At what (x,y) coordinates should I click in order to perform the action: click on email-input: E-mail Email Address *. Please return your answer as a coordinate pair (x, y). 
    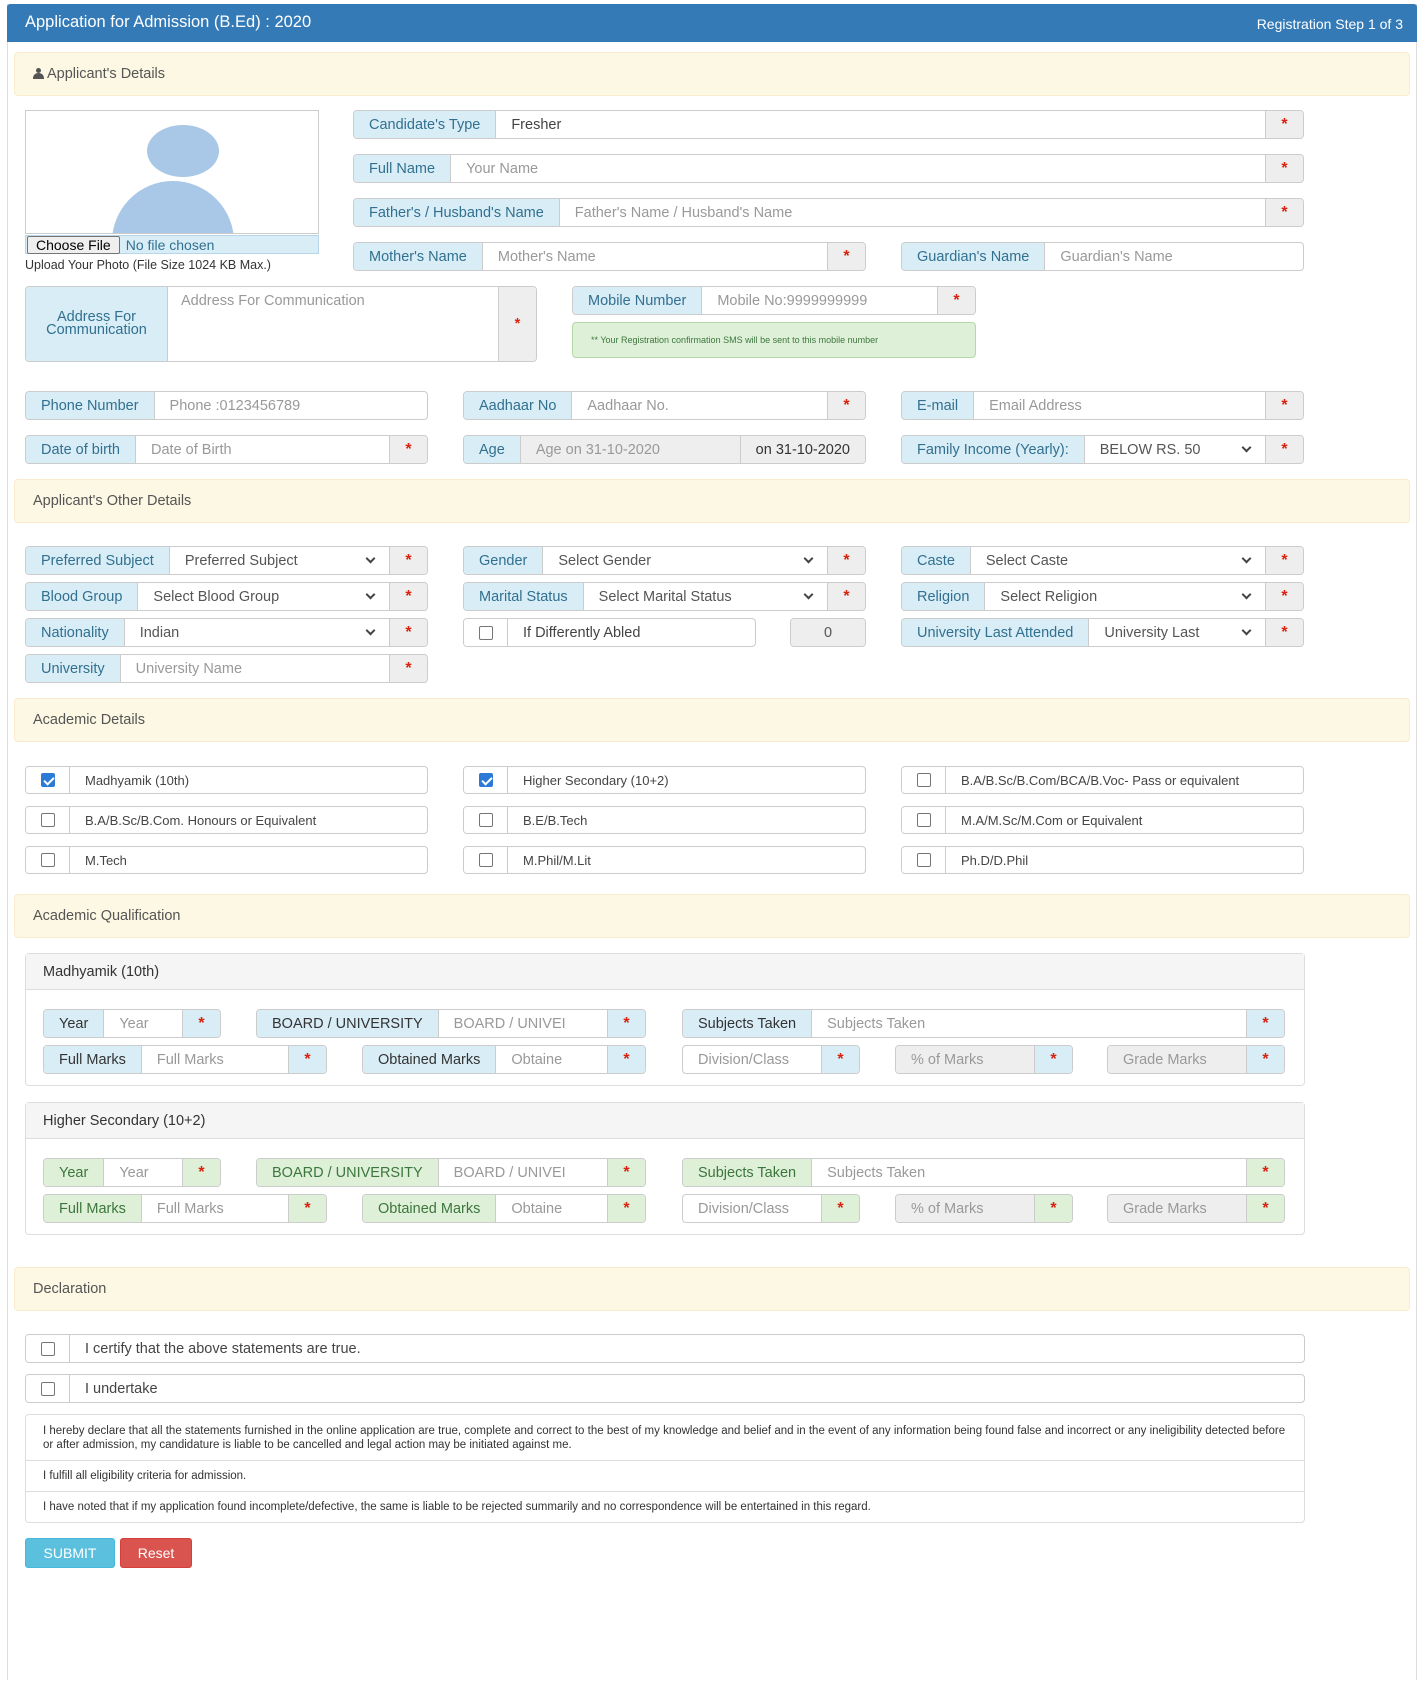
    Looking at the image, I should click on (1102, 405).